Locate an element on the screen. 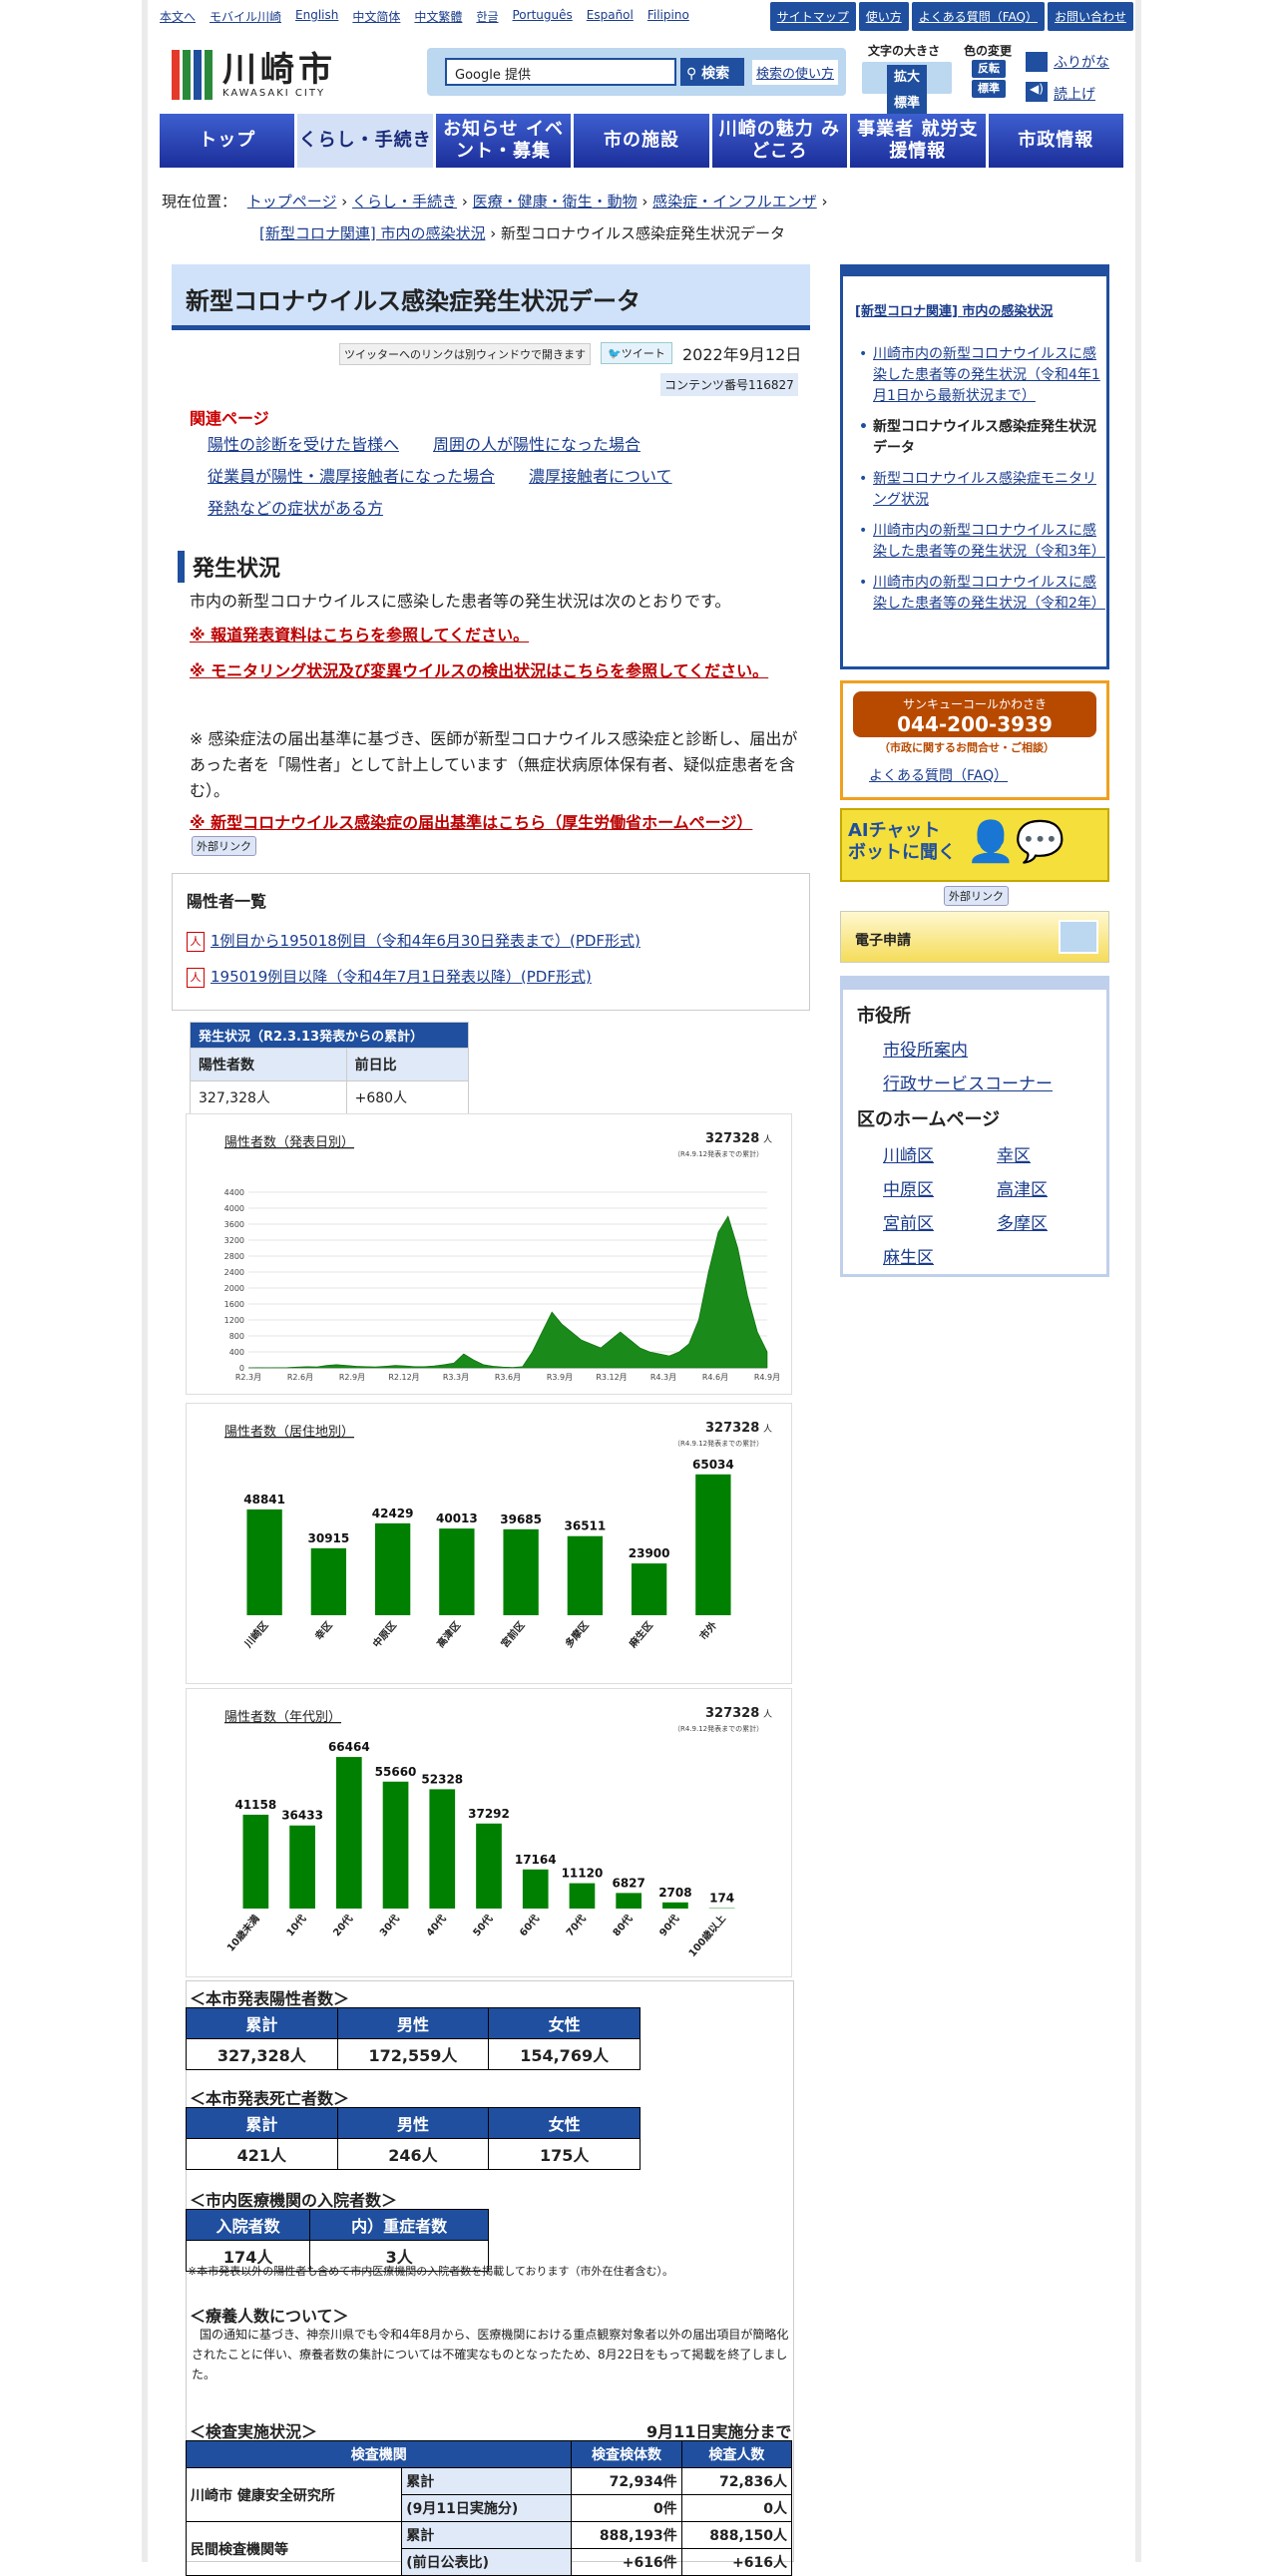 This screenshot has width=1281, height=2576. chart-unit: 人 is located at coordinates (767, 1430).